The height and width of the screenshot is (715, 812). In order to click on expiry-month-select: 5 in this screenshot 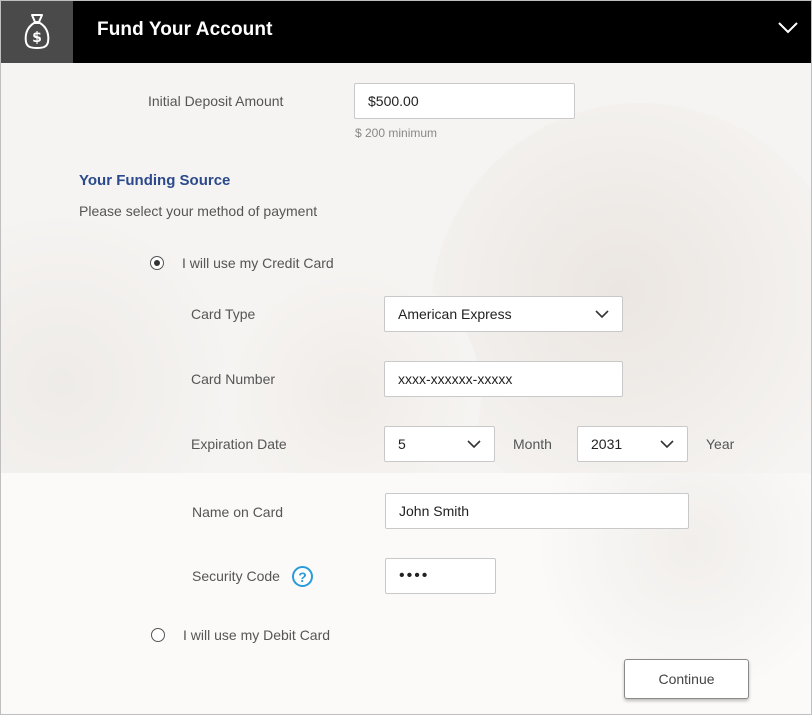, I will do `click(439, 444)`.